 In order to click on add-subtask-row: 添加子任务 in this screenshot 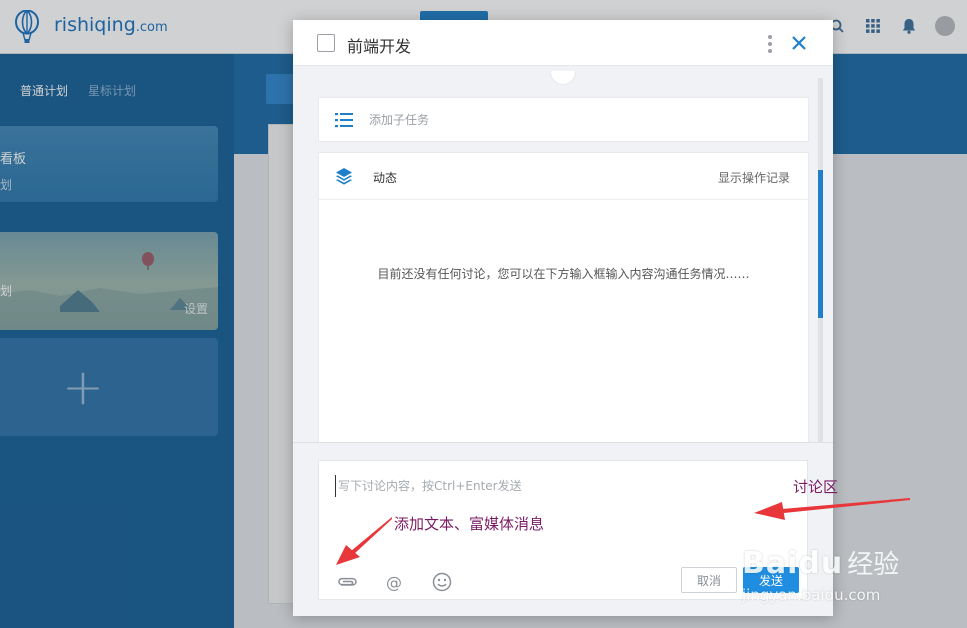, I will do `click(563, 119)`.